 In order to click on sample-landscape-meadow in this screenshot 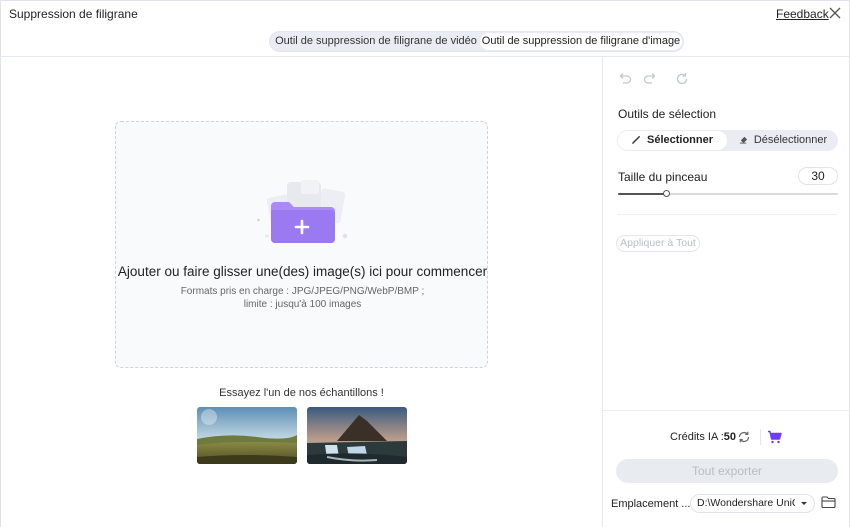, I will do `click(247, 435)`.